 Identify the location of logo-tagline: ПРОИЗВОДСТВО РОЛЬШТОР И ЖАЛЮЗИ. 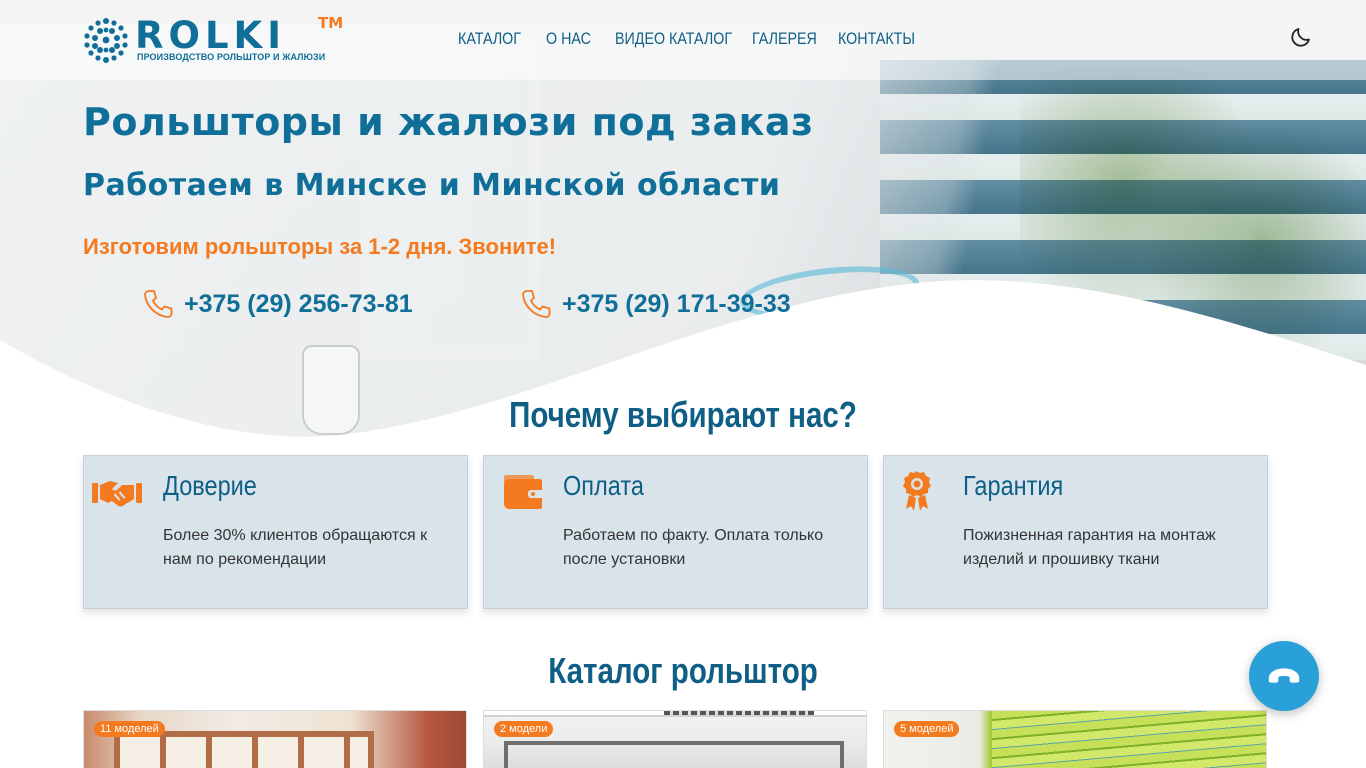
(231, 57).